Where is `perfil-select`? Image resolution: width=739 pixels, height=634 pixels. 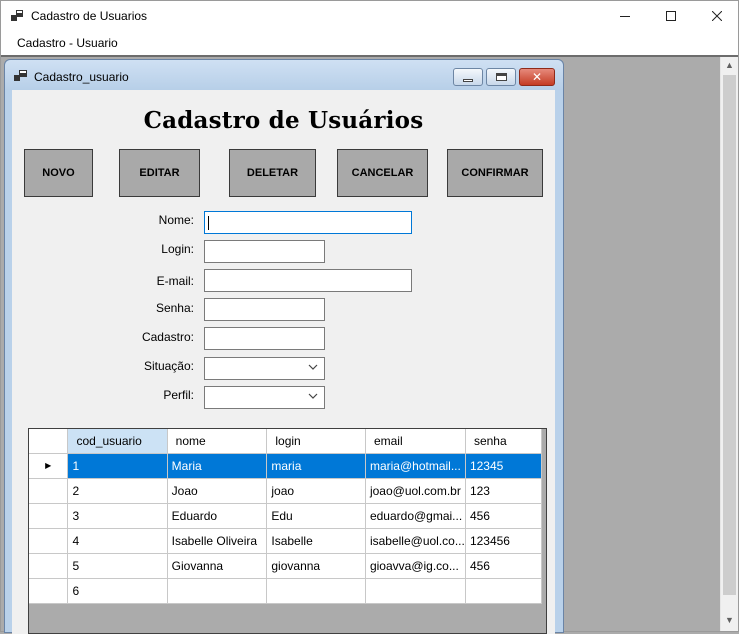 perfil-select is located at coordinates (264, 397).